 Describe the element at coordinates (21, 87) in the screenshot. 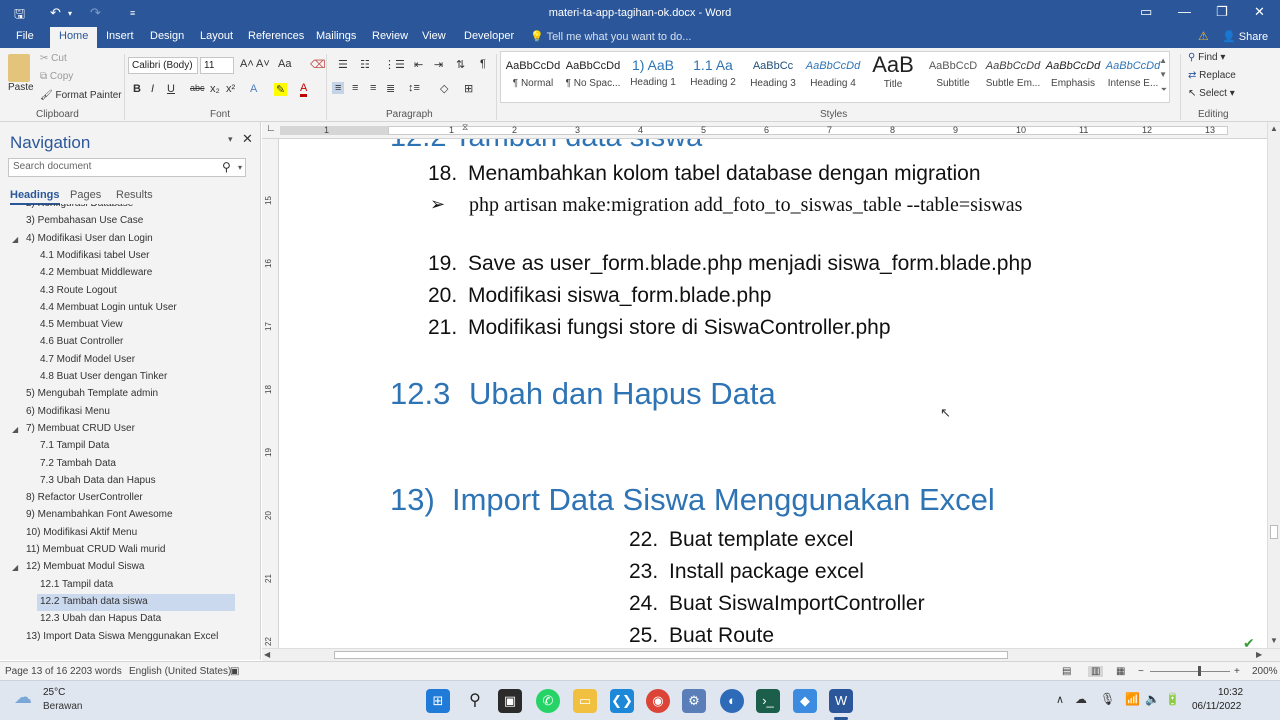

I see `paste-button: Paste` at that location.